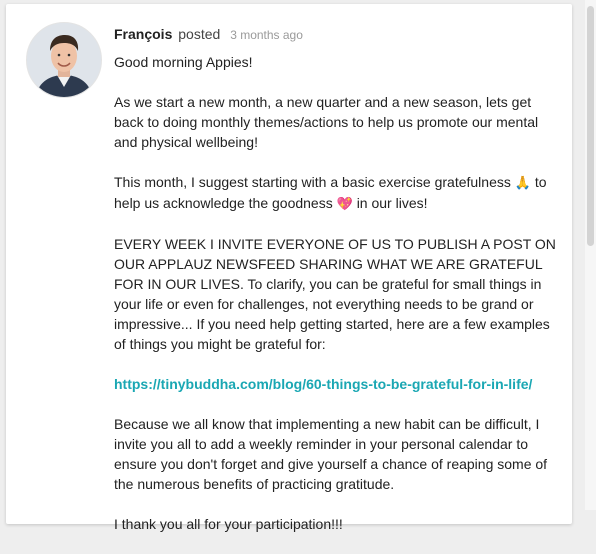 The height and width of the screenshot is (554, 596). What do you see at coordinates (266, 35) in the screenshot?
I see `post-timestamp: 3 months ago` at bounding box center [266, 35].